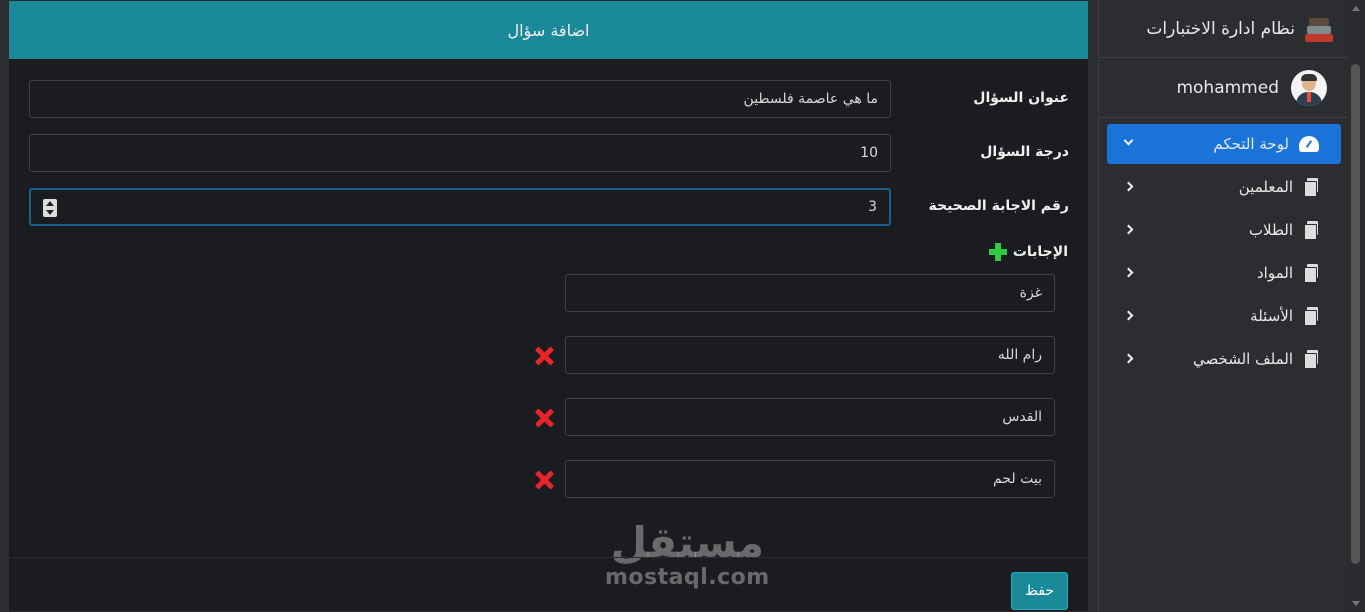 The width and height of the screenshot is (1365, 612). I want to click on sidebar-item-teachers: المعلمين, so click(1224, 187).